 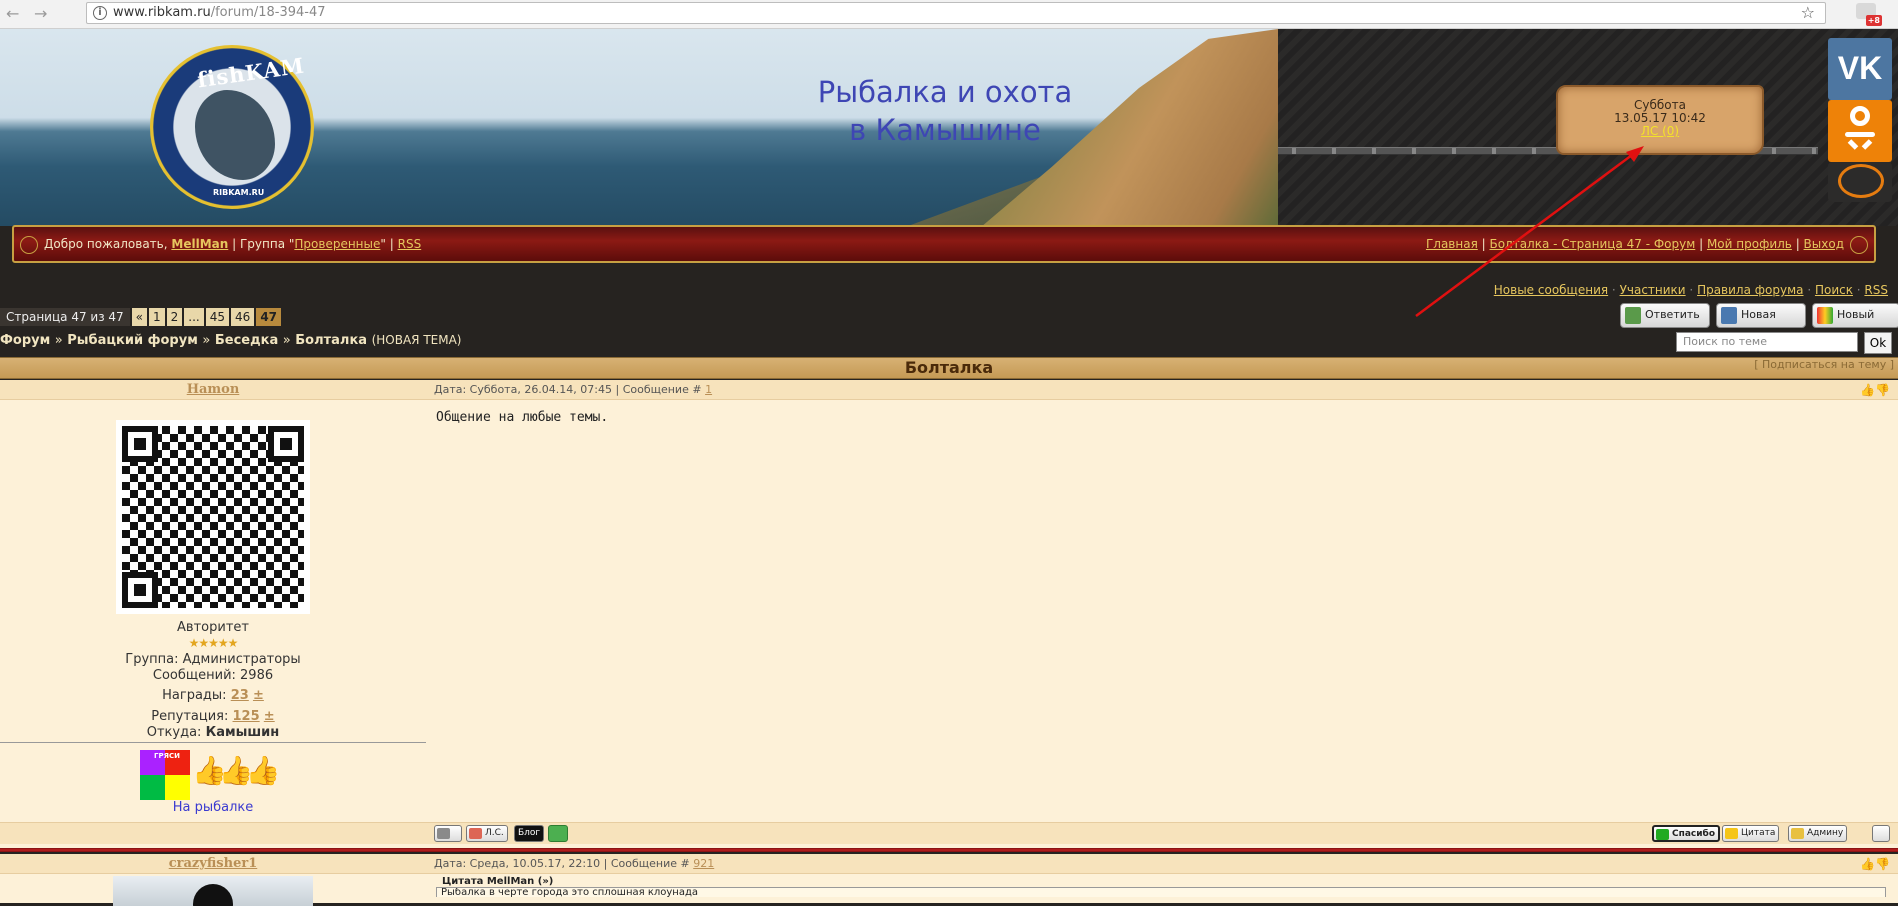 What do you see at coordinates (199, 244) in the screenshot?
I see `welcome-user-link: MellMan` at bounding box center [199, 244].